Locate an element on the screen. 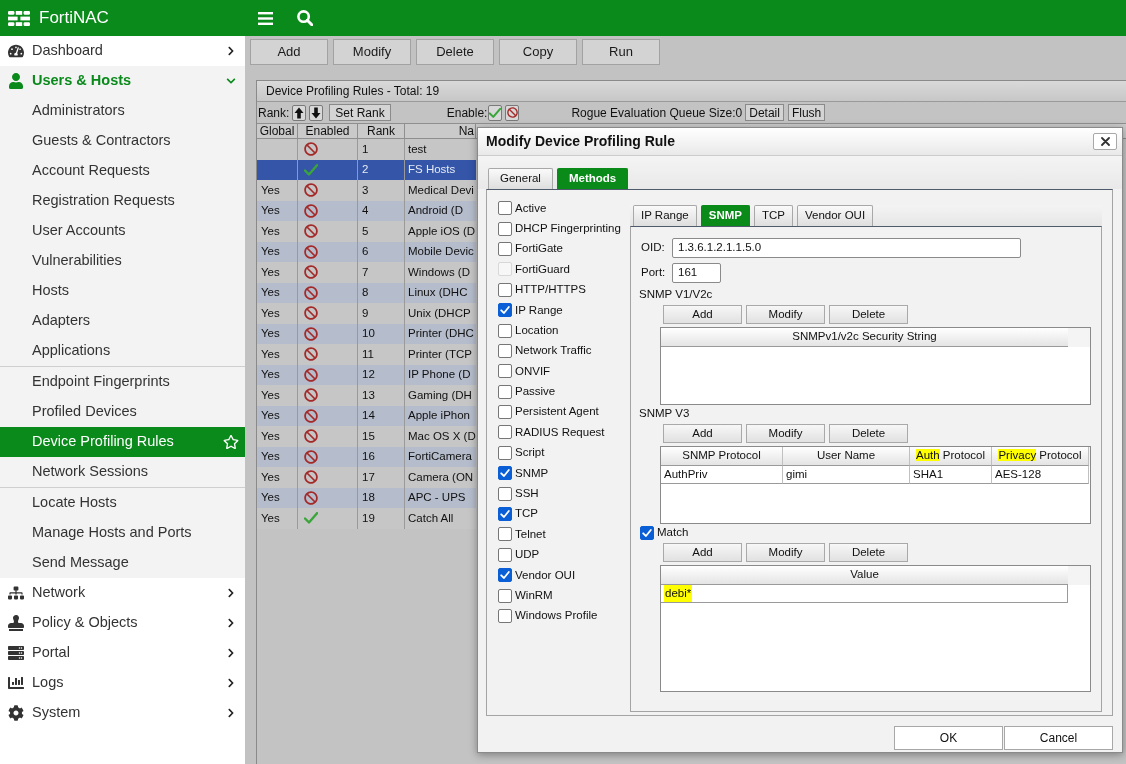  arrow-down-icon is located at coordinates (316, 112).